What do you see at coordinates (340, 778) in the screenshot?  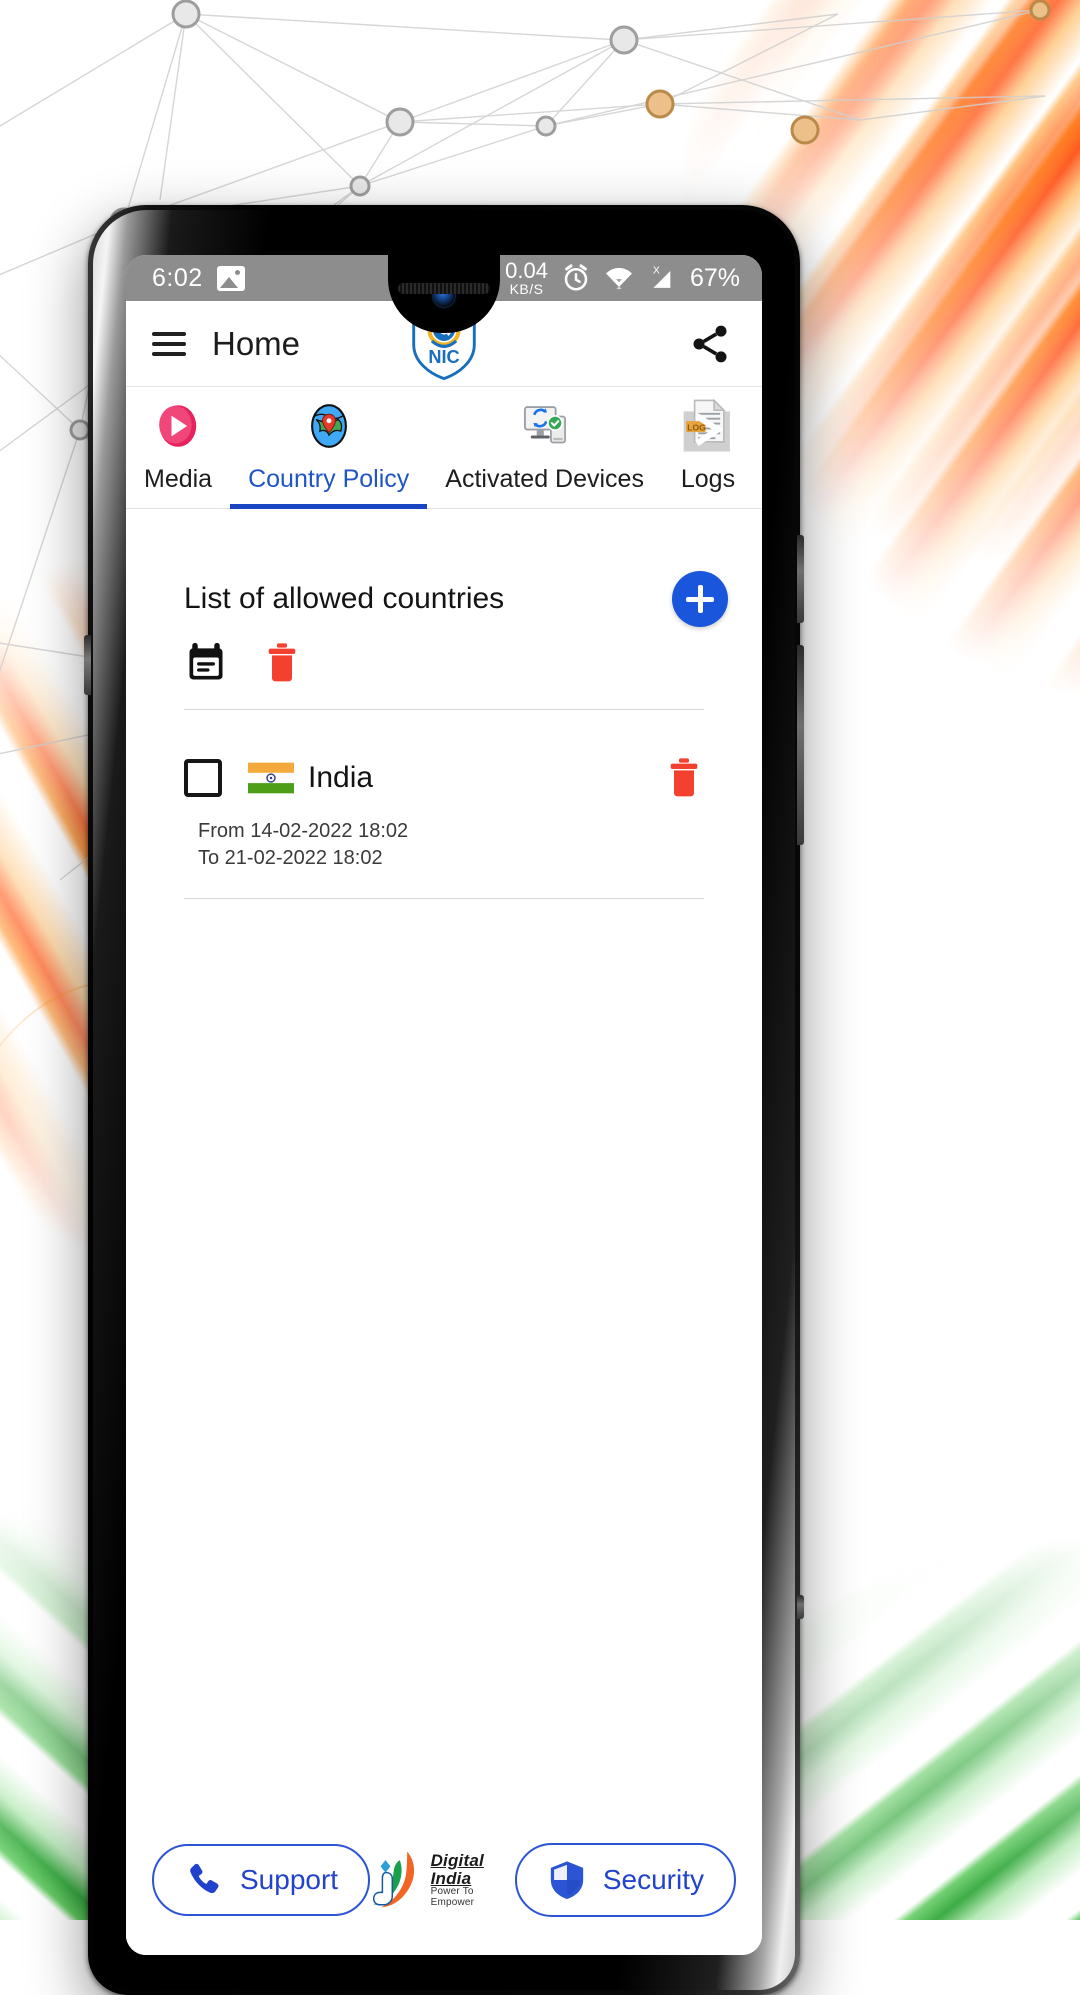 I see `country-name: India` at bounding box center [340, 778].